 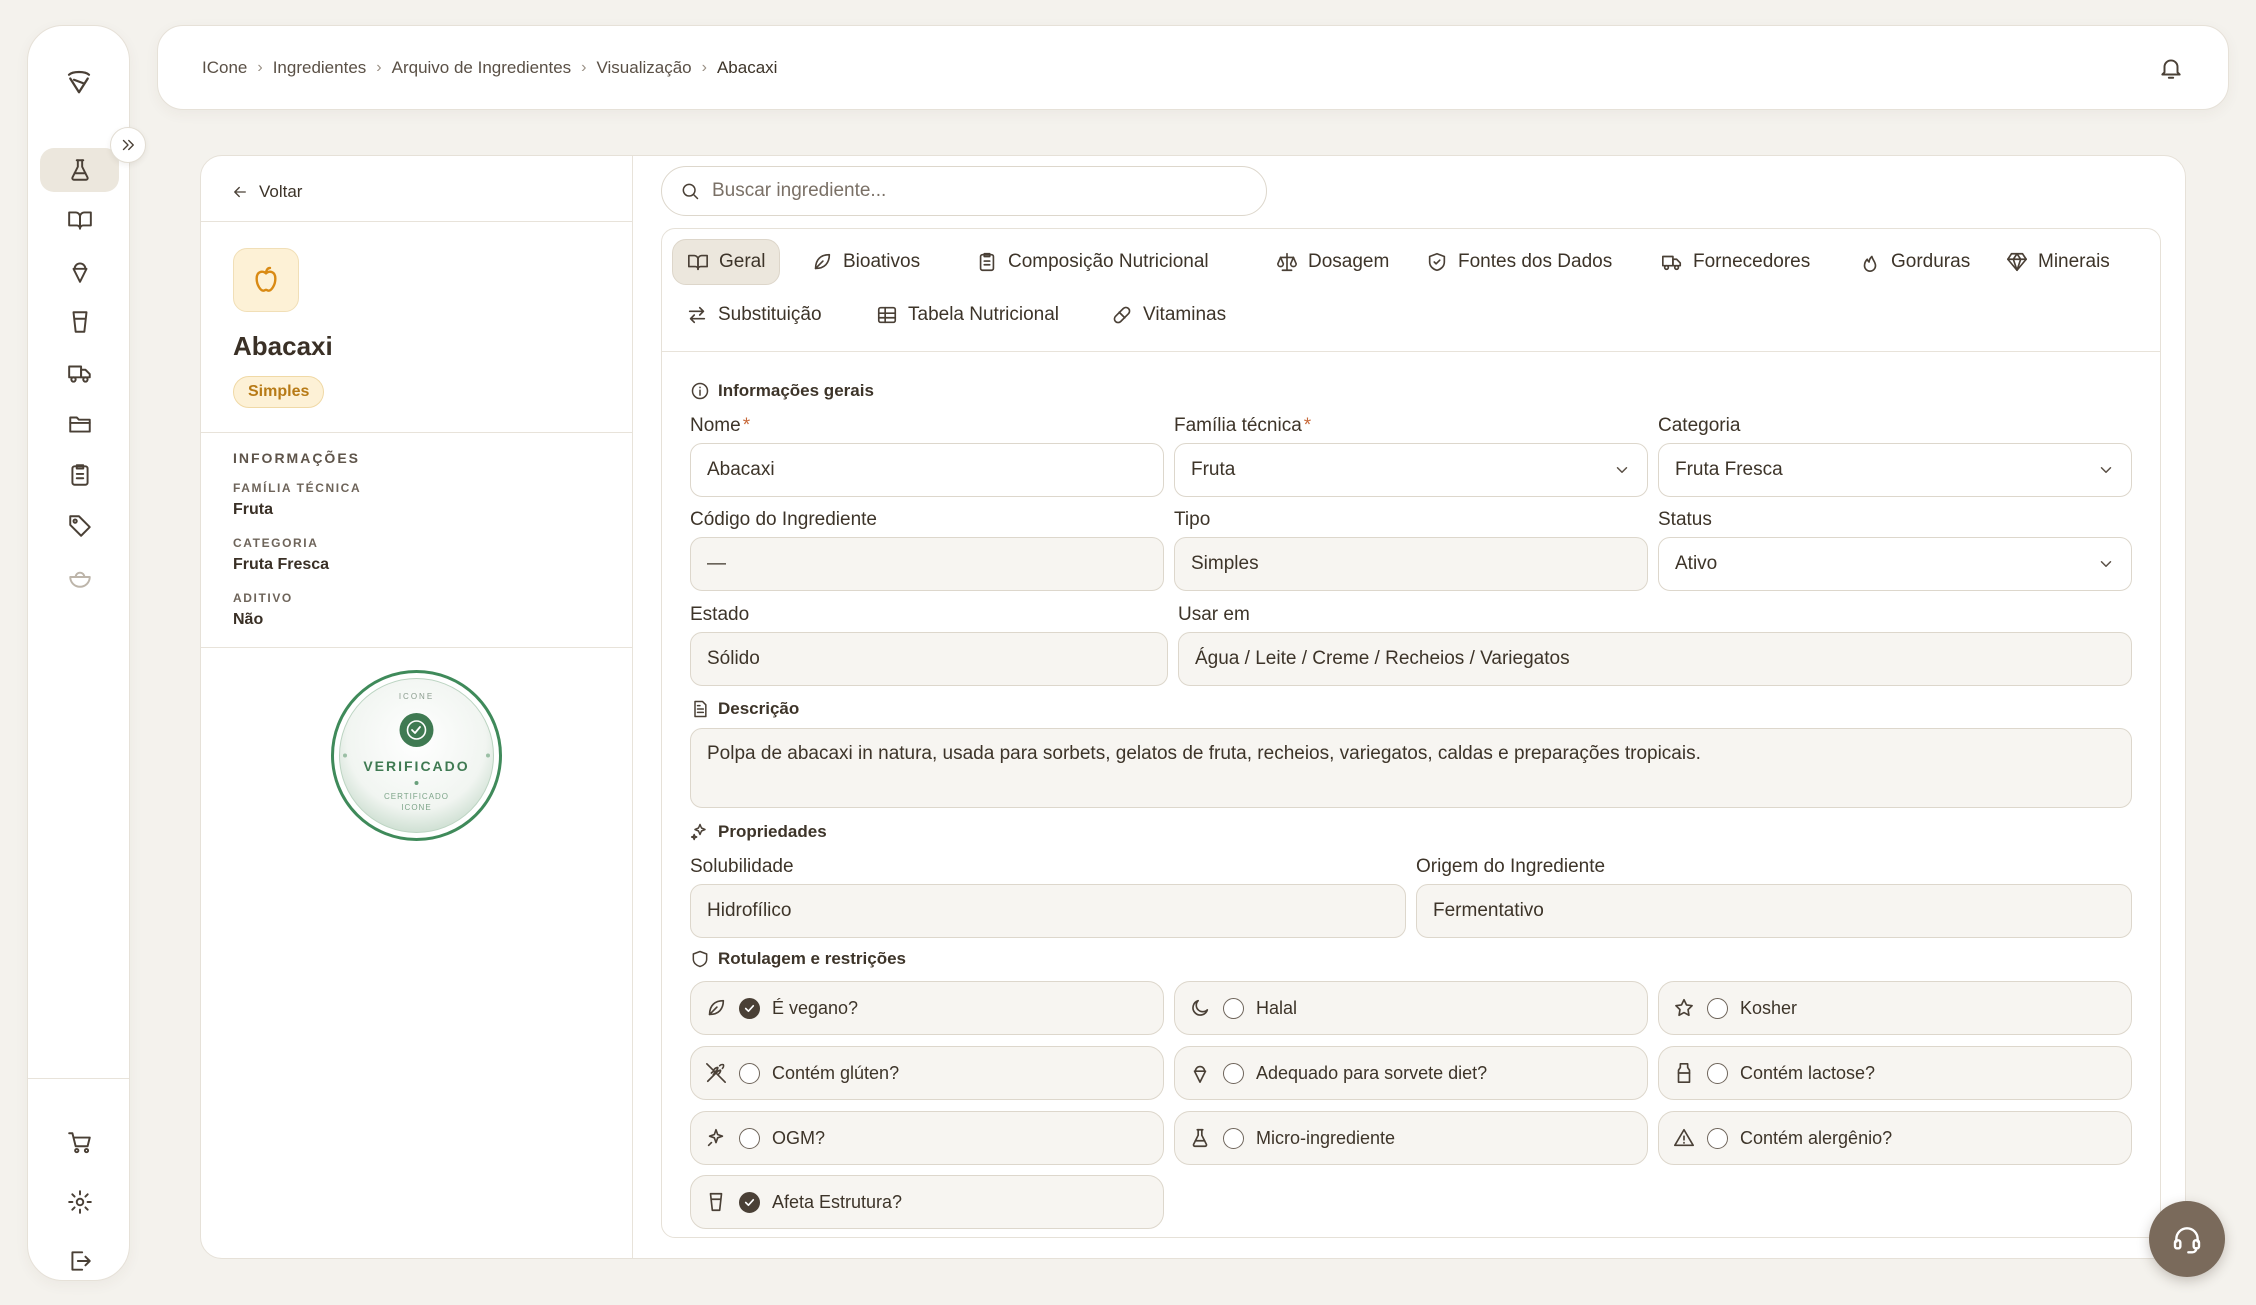 What do you see at coordinates (1122, 315) in the screenshot?
I see `pill-icon` at bounding box center [1122, 315].